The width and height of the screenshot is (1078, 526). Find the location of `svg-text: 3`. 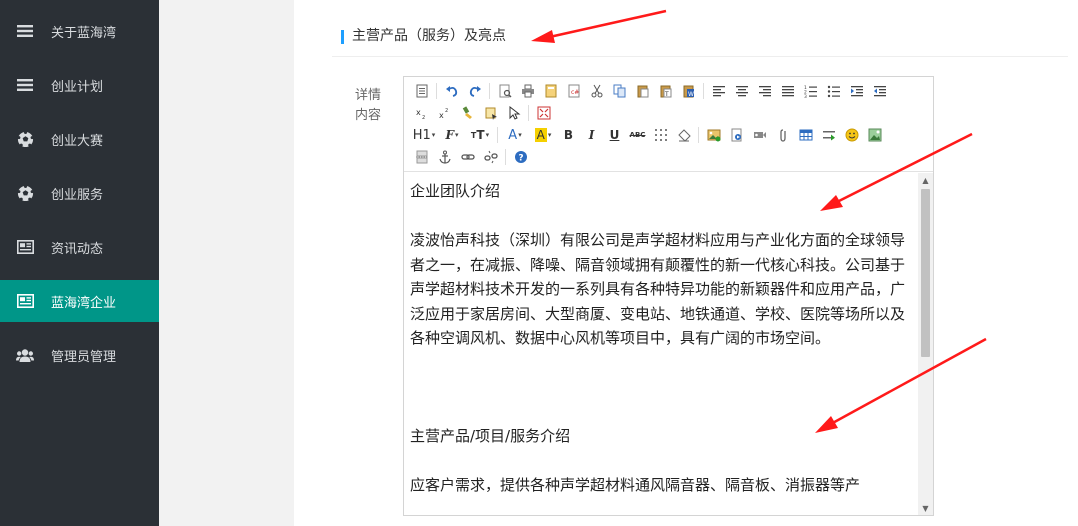

svg-text: 3 is located at coordinates (805, 96).